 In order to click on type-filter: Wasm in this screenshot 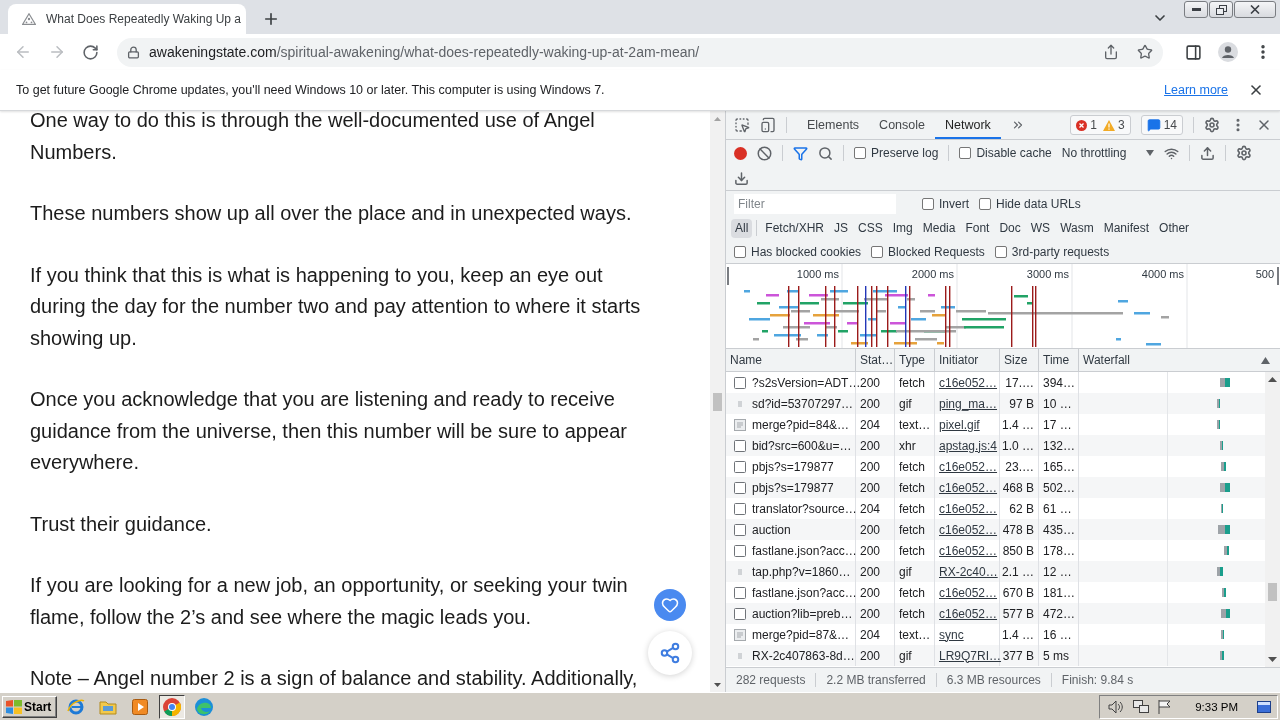, I will do `click(1077, 228)`.